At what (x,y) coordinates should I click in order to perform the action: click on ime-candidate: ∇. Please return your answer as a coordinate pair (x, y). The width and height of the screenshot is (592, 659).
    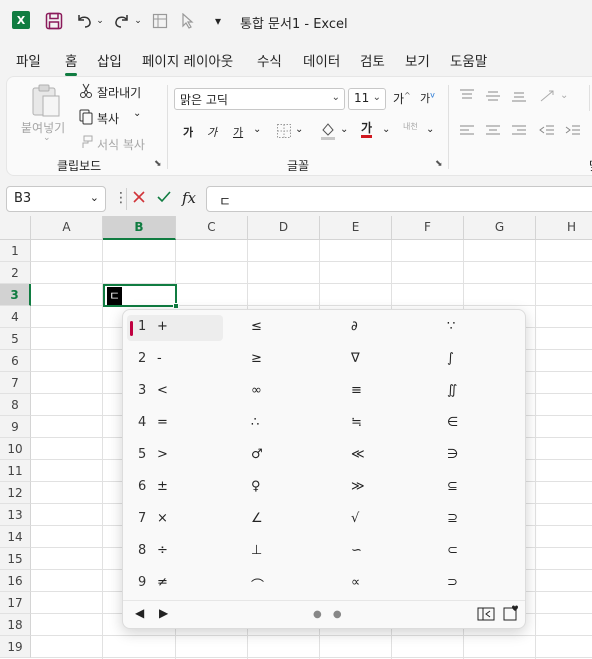
    Looking at the image, I should click on (391, 360).